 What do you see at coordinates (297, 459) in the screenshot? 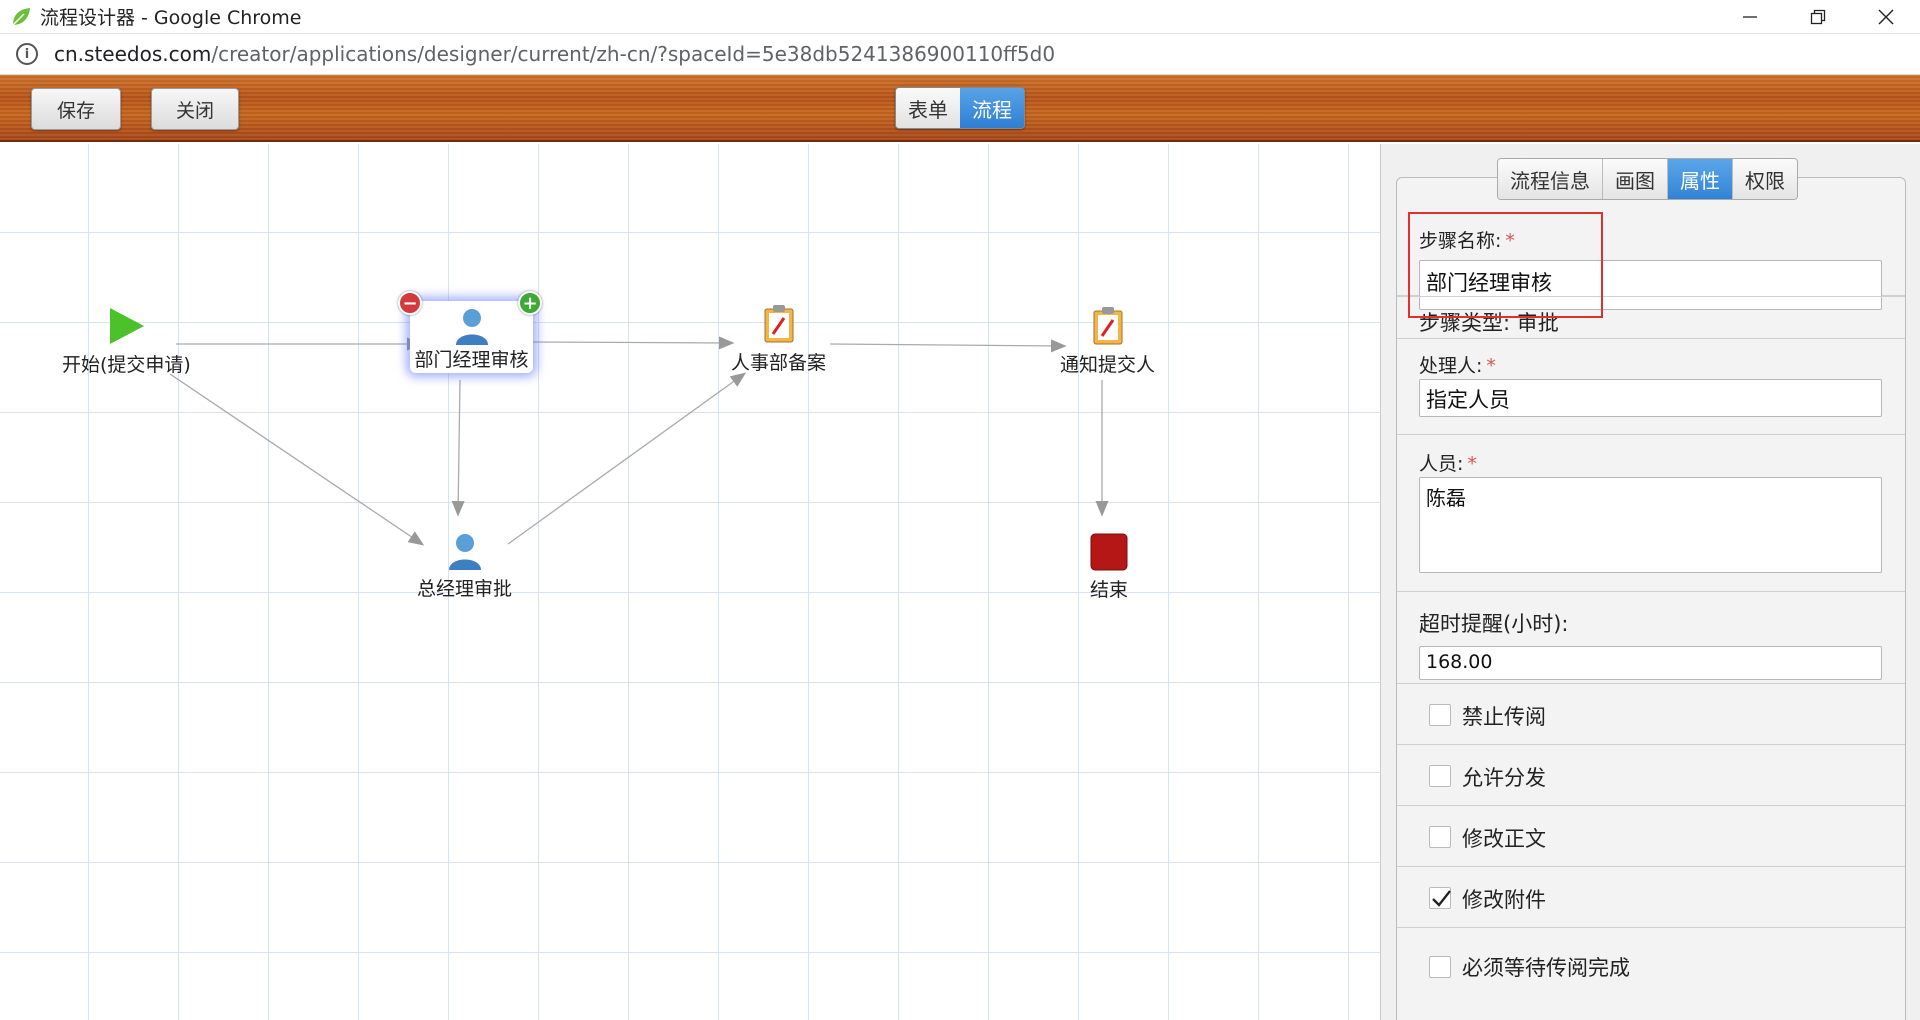
I see `edge-start-gm` at bounding box center [297, 459].